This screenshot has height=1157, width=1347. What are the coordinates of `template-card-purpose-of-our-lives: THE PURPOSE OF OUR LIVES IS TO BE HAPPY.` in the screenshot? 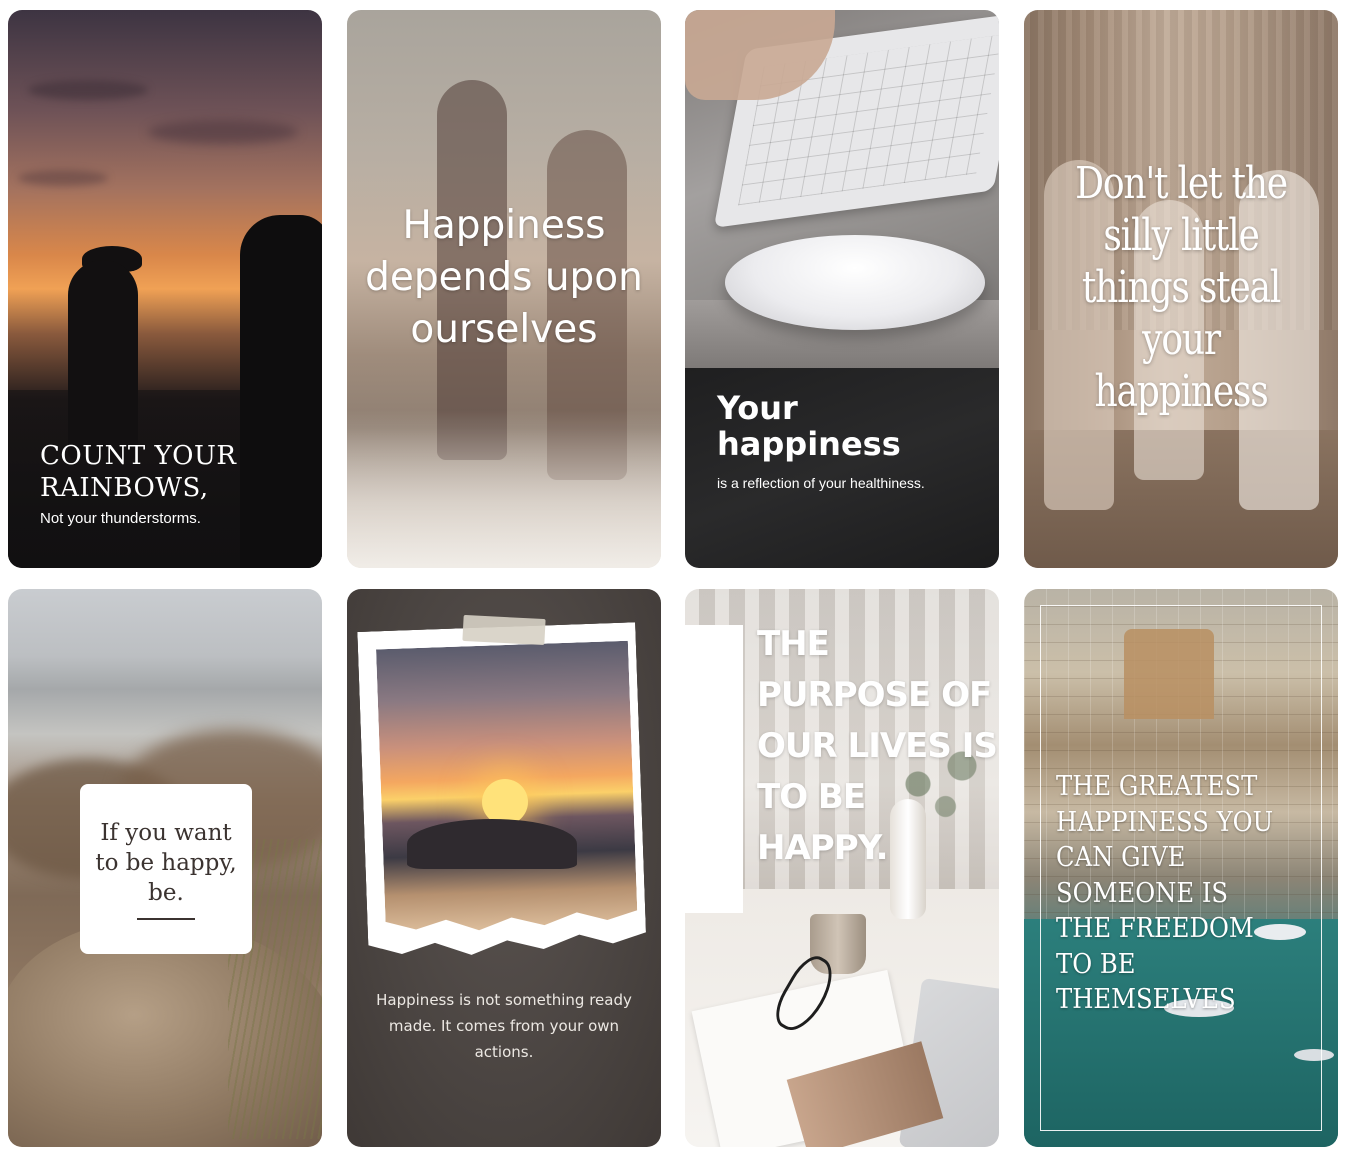 It's located at (842, 868).